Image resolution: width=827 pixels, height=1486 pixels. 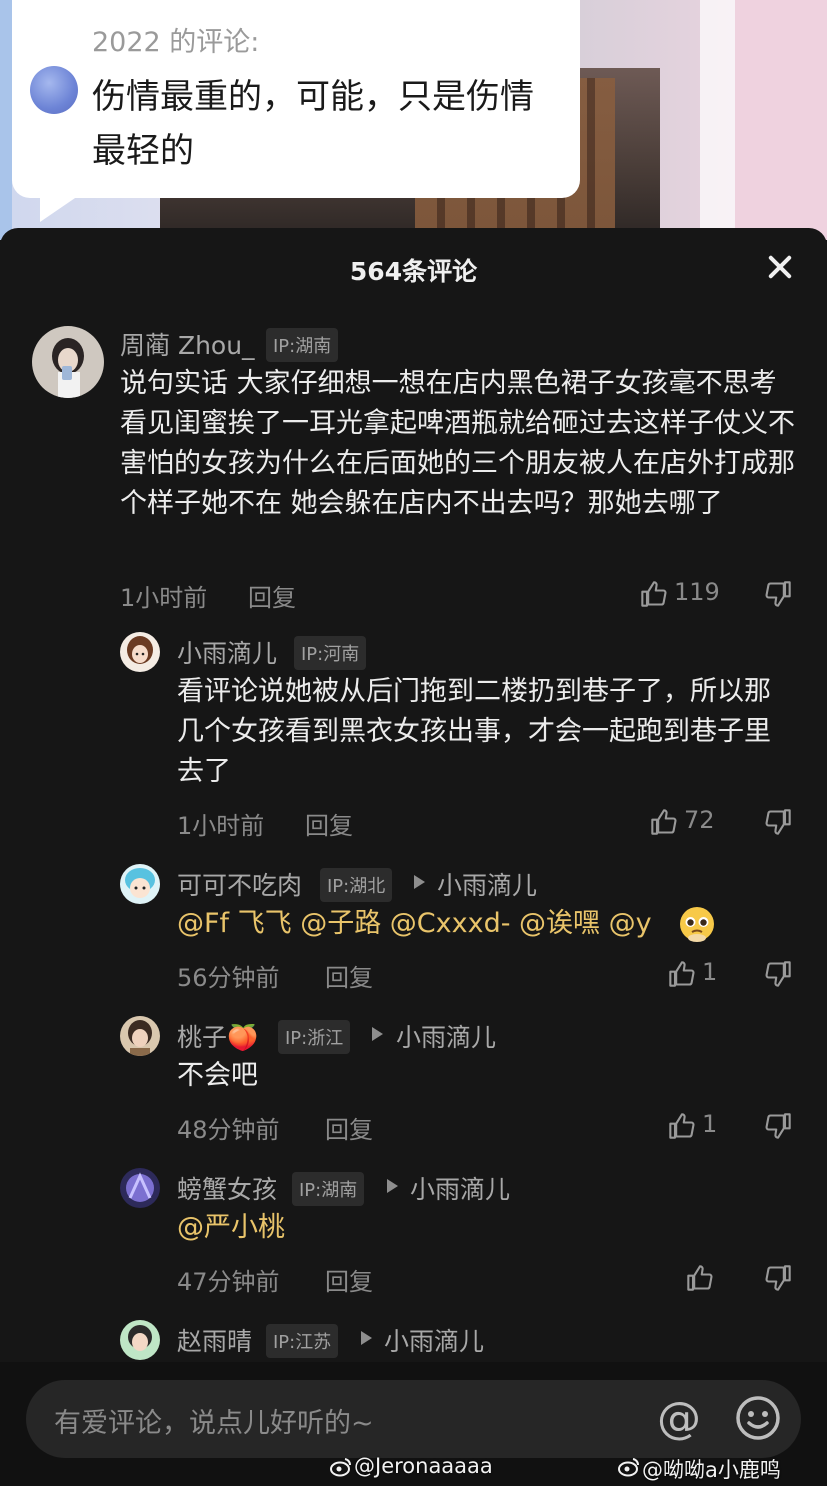 I want to click on comment-text: @严小桃, so click(x=477, y=1228).